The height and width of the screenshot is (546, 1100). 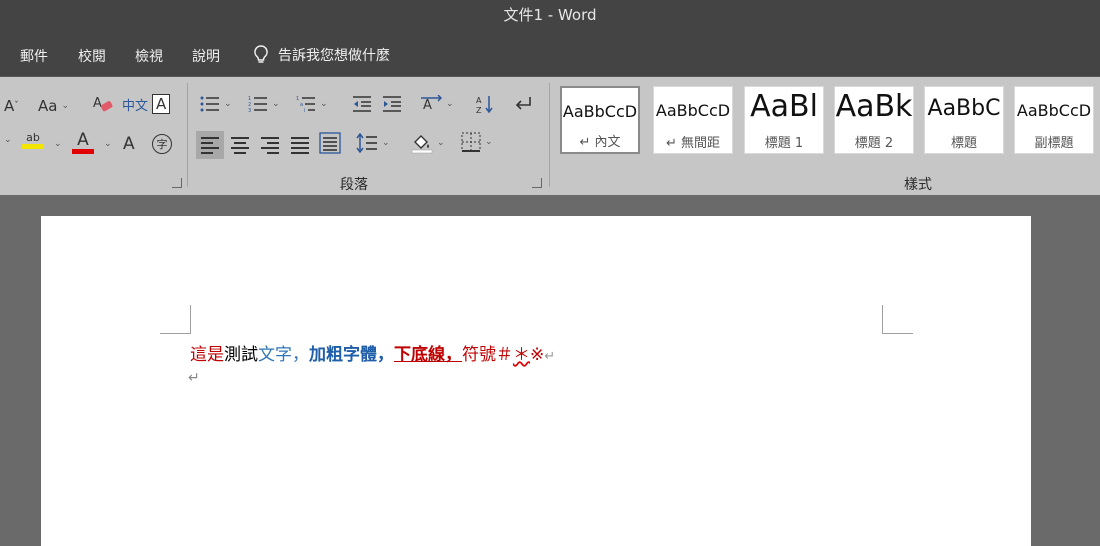 I want to click on char-border-button: A, so click(x=161, y=104).